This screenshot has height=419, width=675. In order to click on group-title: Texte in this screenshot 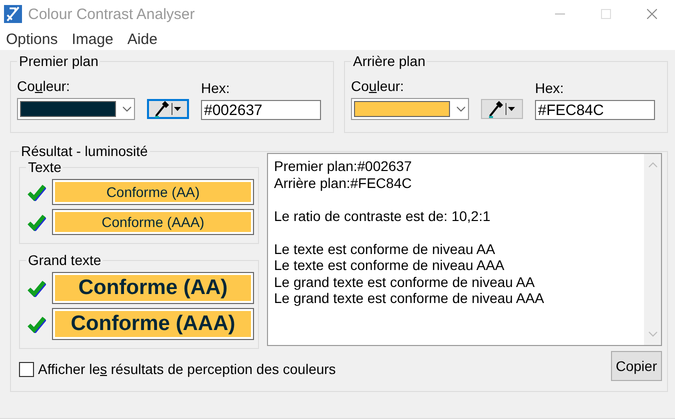, I will do `click(44, 167)`.